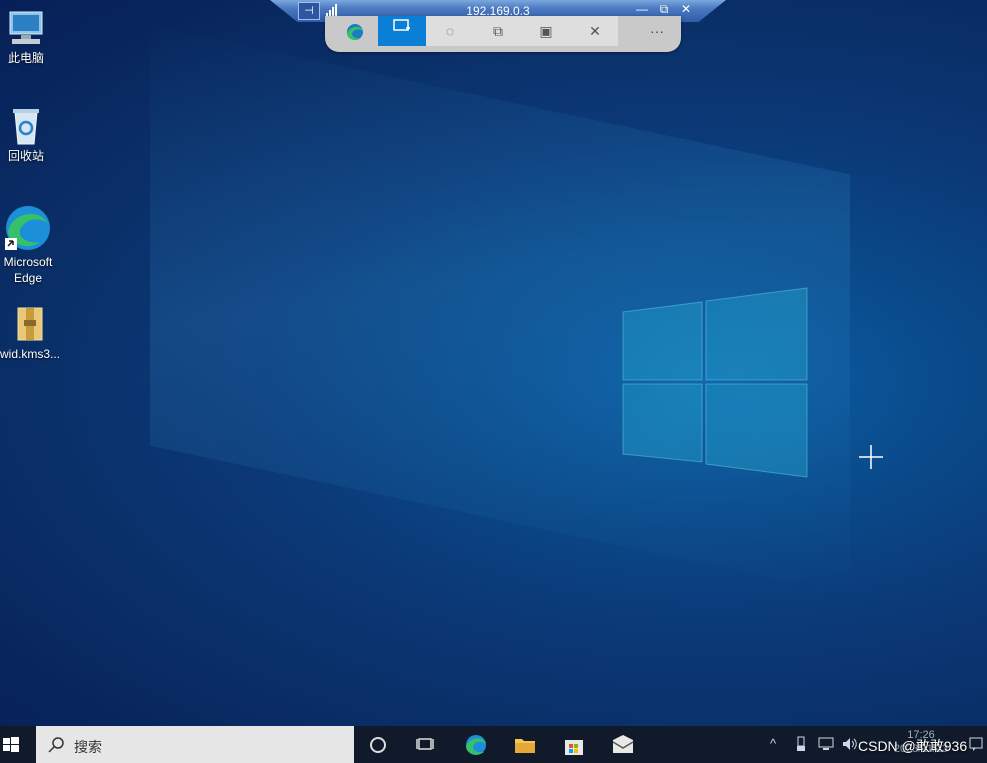 This screenshot has width=987, height=763. Describe the element at coordinates (18, 744) in the screenshot. I see `start-button` at that location.